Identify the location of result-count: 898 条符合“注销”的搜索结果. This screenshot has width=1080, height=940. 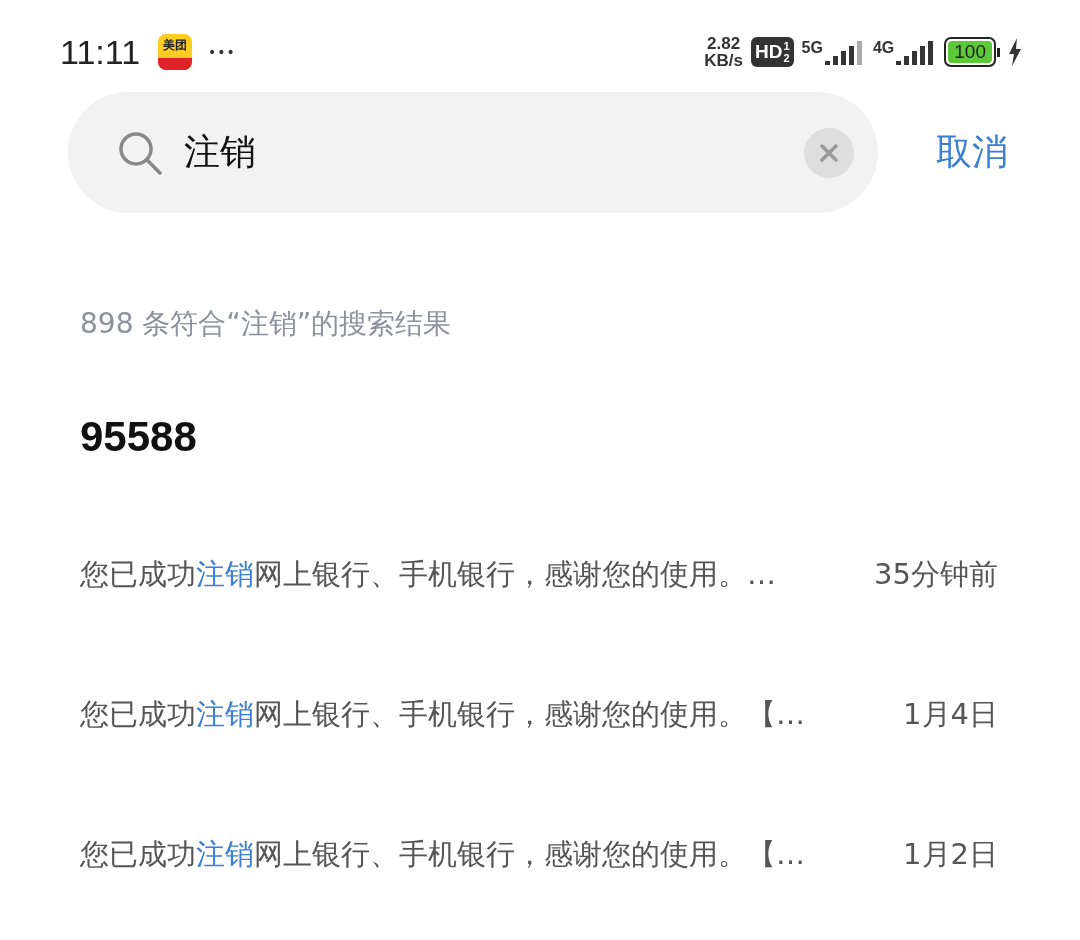
(266, 324).